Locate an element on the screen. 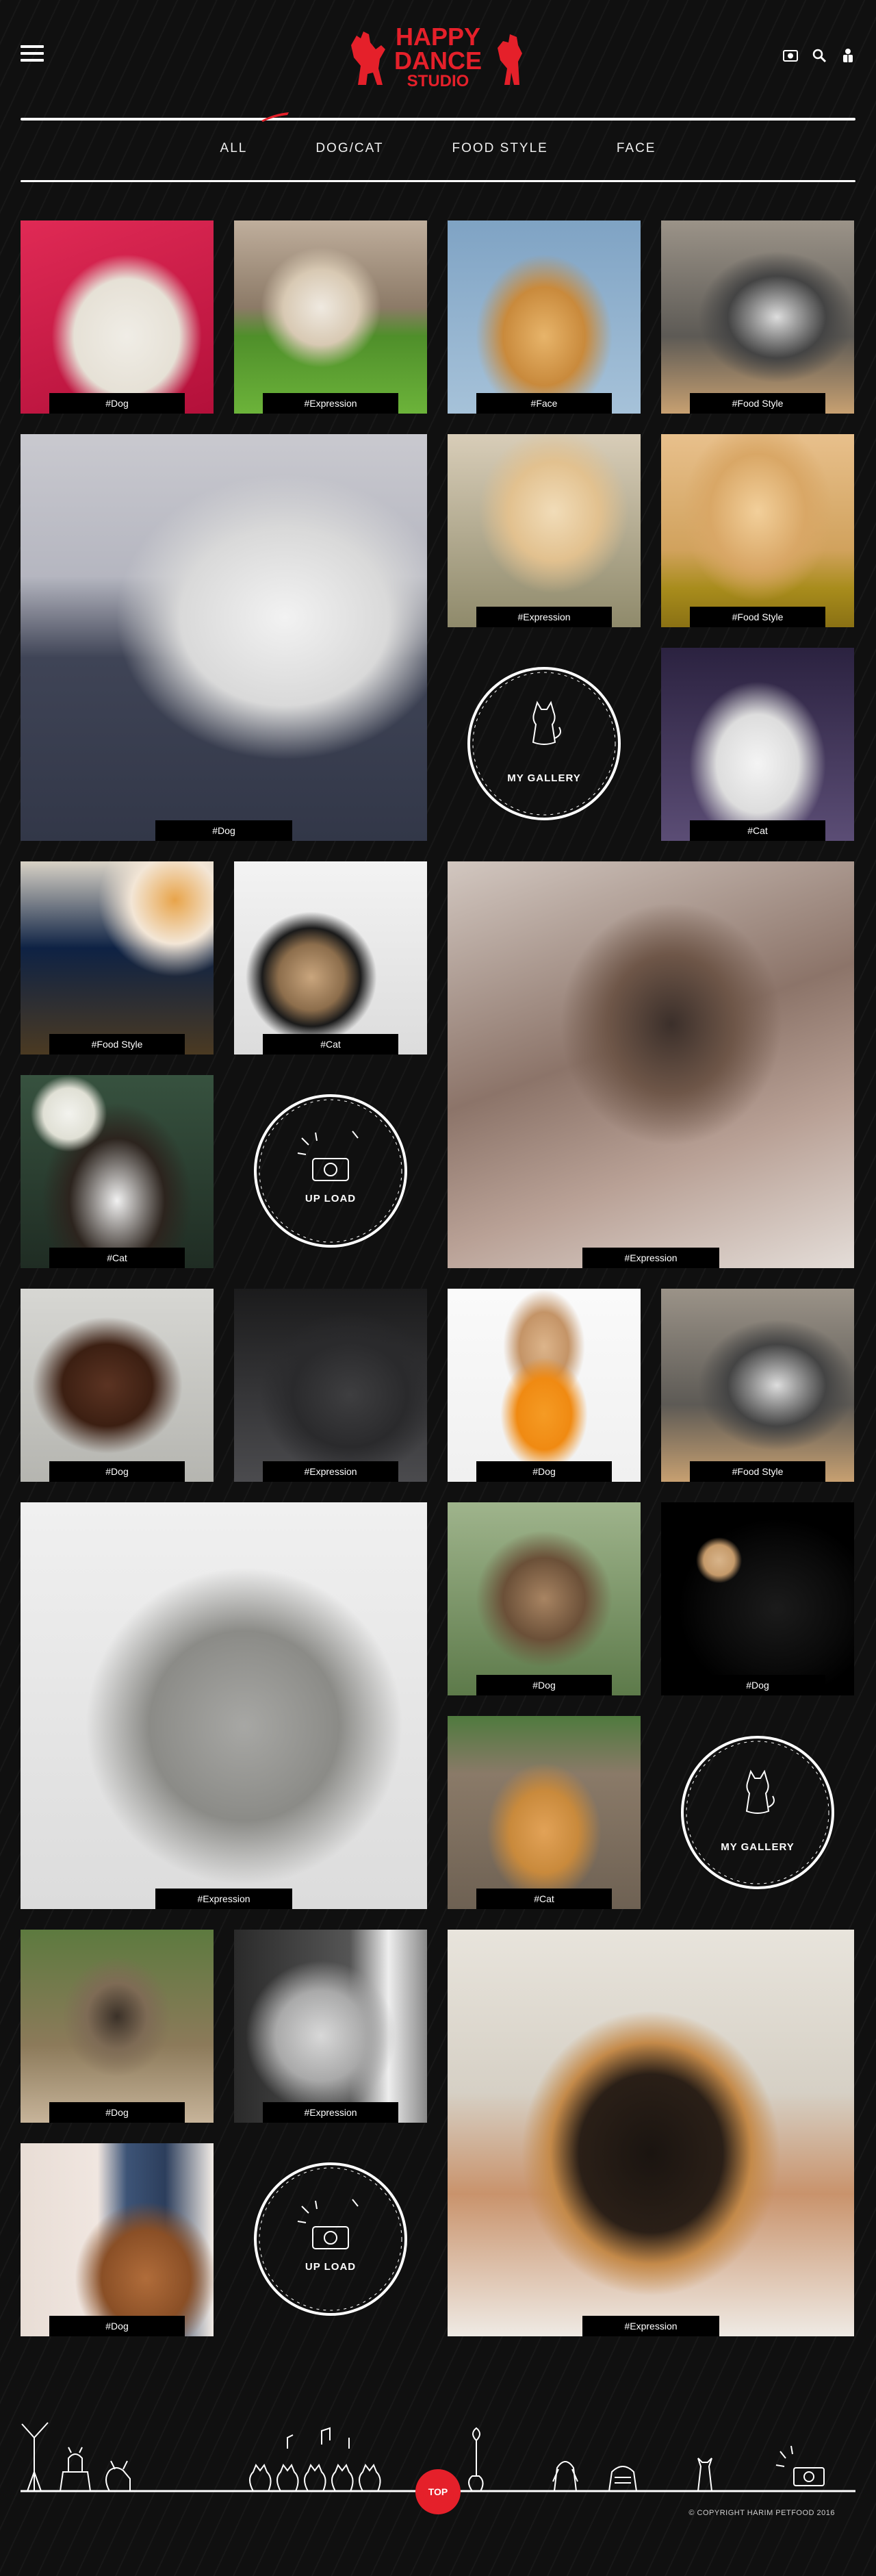  photo-tile-pug-scarf: #Dog is located at coordinates (117, 2026).